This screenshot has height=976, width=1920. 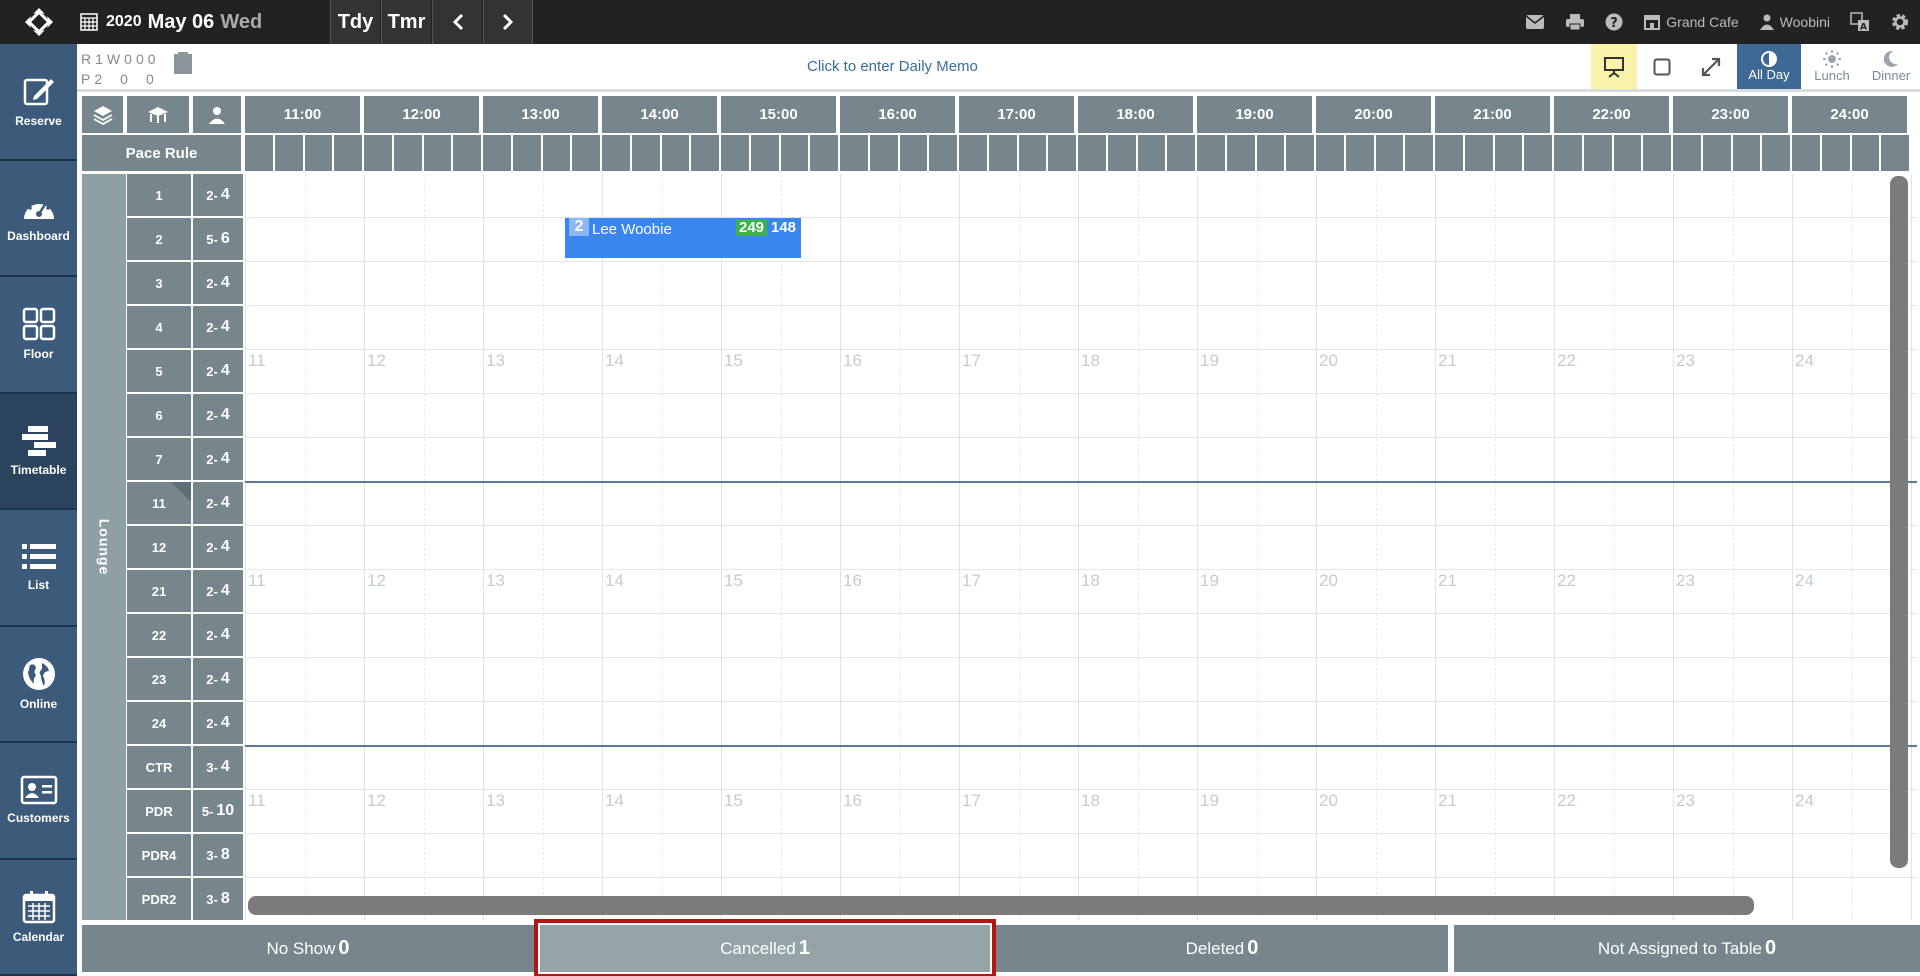 What do you see at coordinates (1535, 22) in the screenshot?
I see `mail-button` at bounding box center [1535, 22].